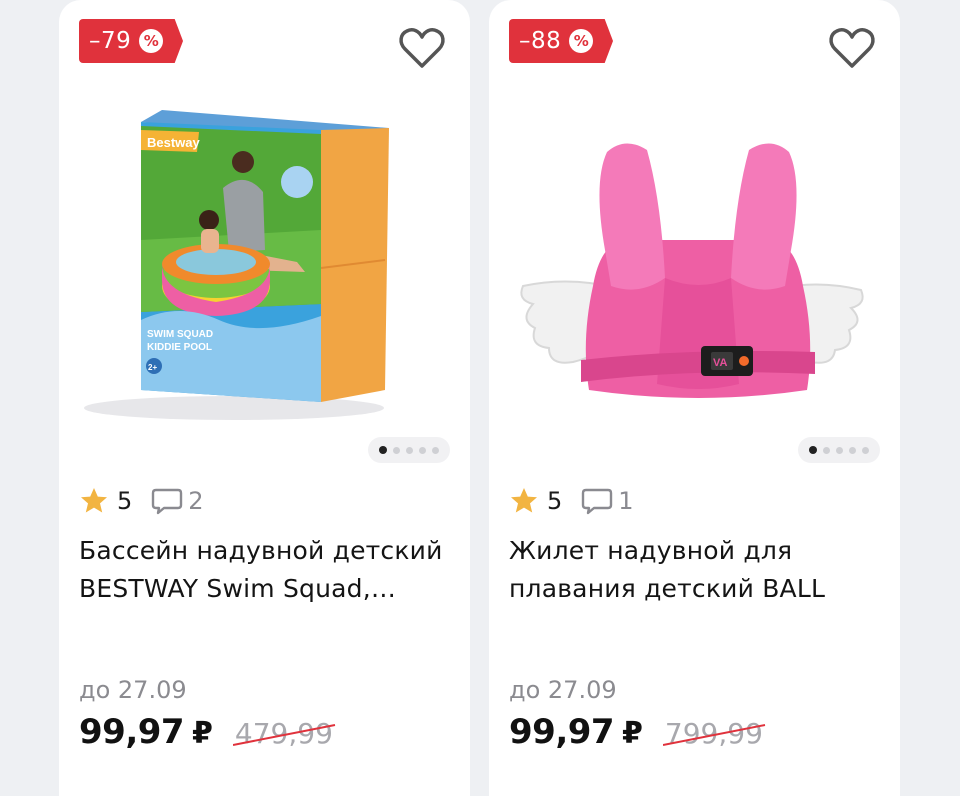 The height and width of the screenshot is (796, 960). I want to click on rating-row: 5 2, so click(141, 501).